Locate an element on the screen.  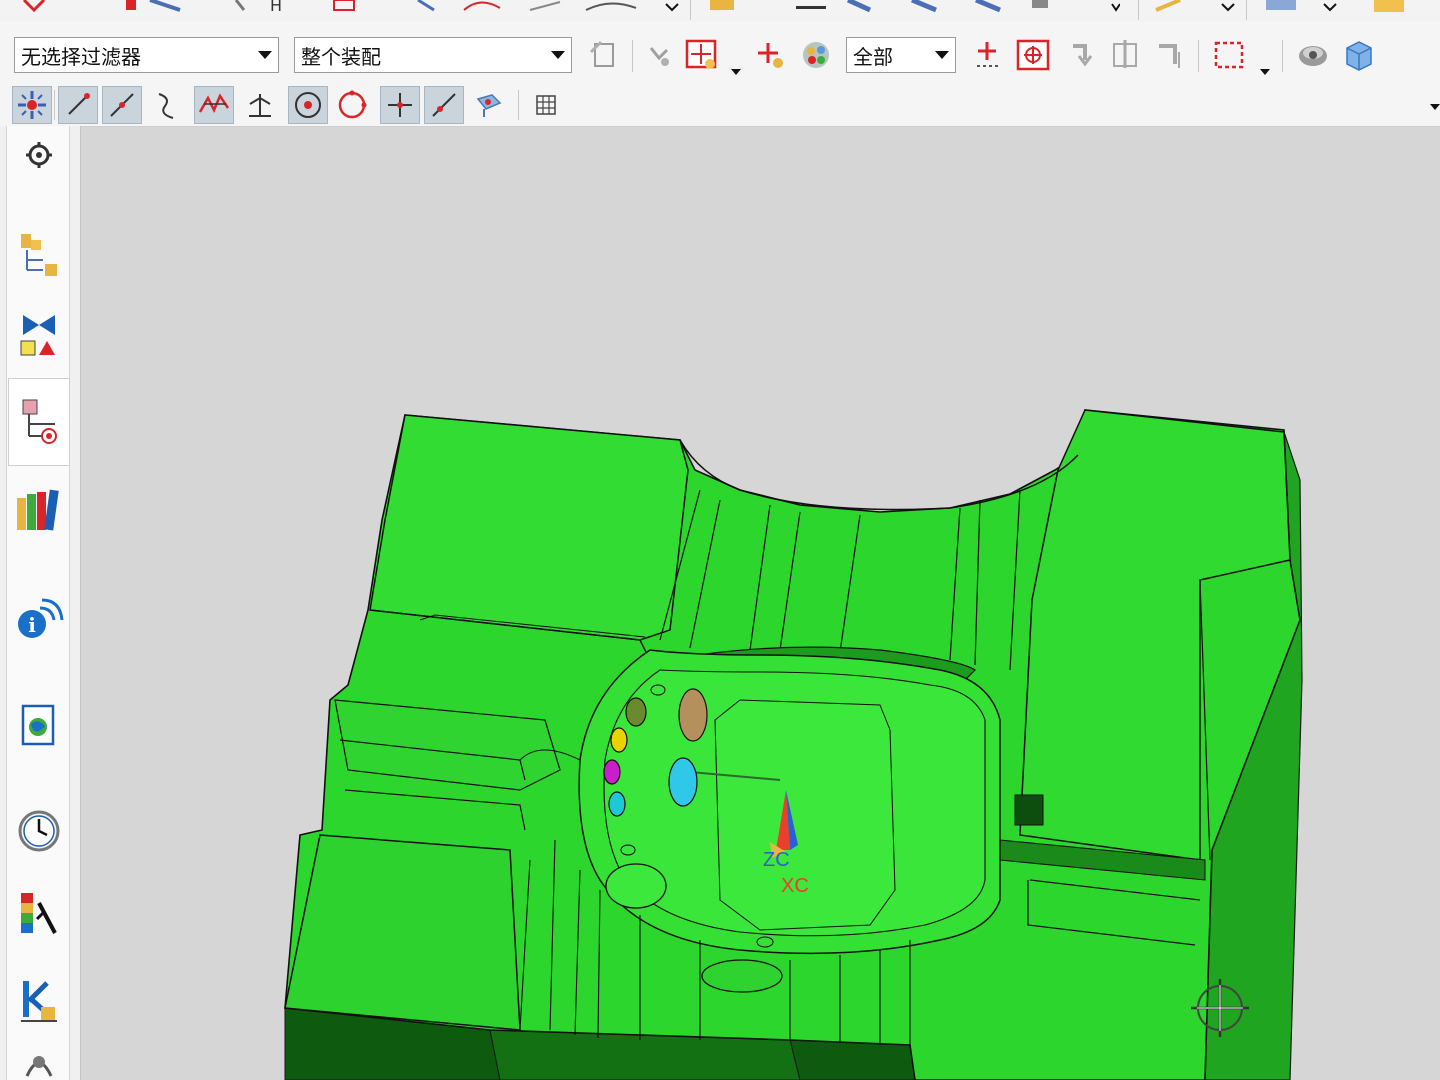
point-on-curve-snap-button is located at coordinates (444, 105).